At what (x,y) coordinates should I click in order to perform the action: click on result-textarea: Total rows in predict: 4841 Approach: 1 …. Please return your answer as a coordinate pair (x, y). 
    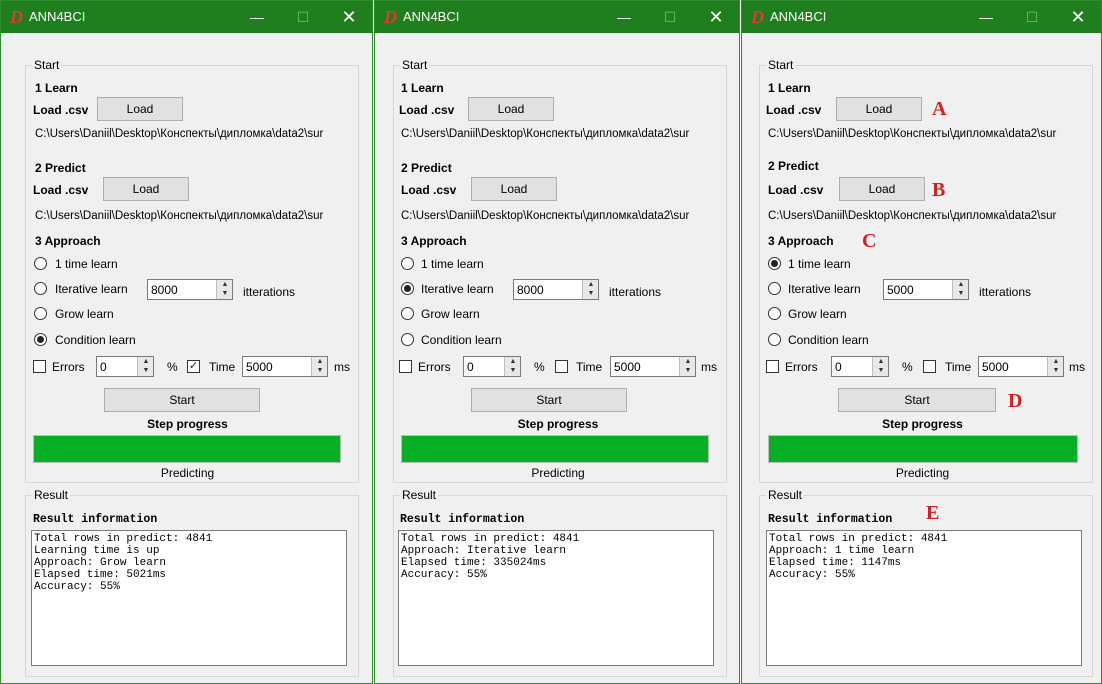
    Looking at the image, I should click on (924, 598).